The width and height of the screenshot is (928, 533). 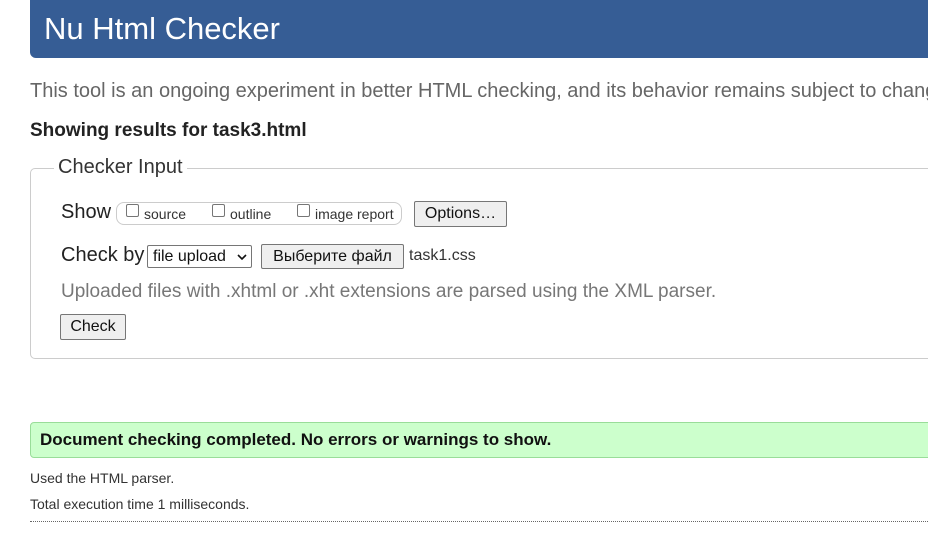 I want to click on results-heading: Showing results for task3.html, so click(x=168, y=130).